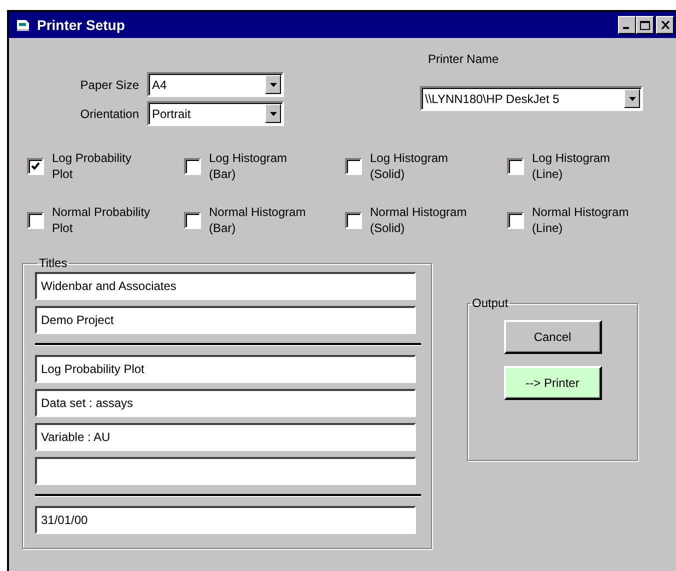 This screenshot has height=571, width=676. Describe the element at coordinates (553, 383) in the screenshot. I see `print-button: --> Printer` at that location.